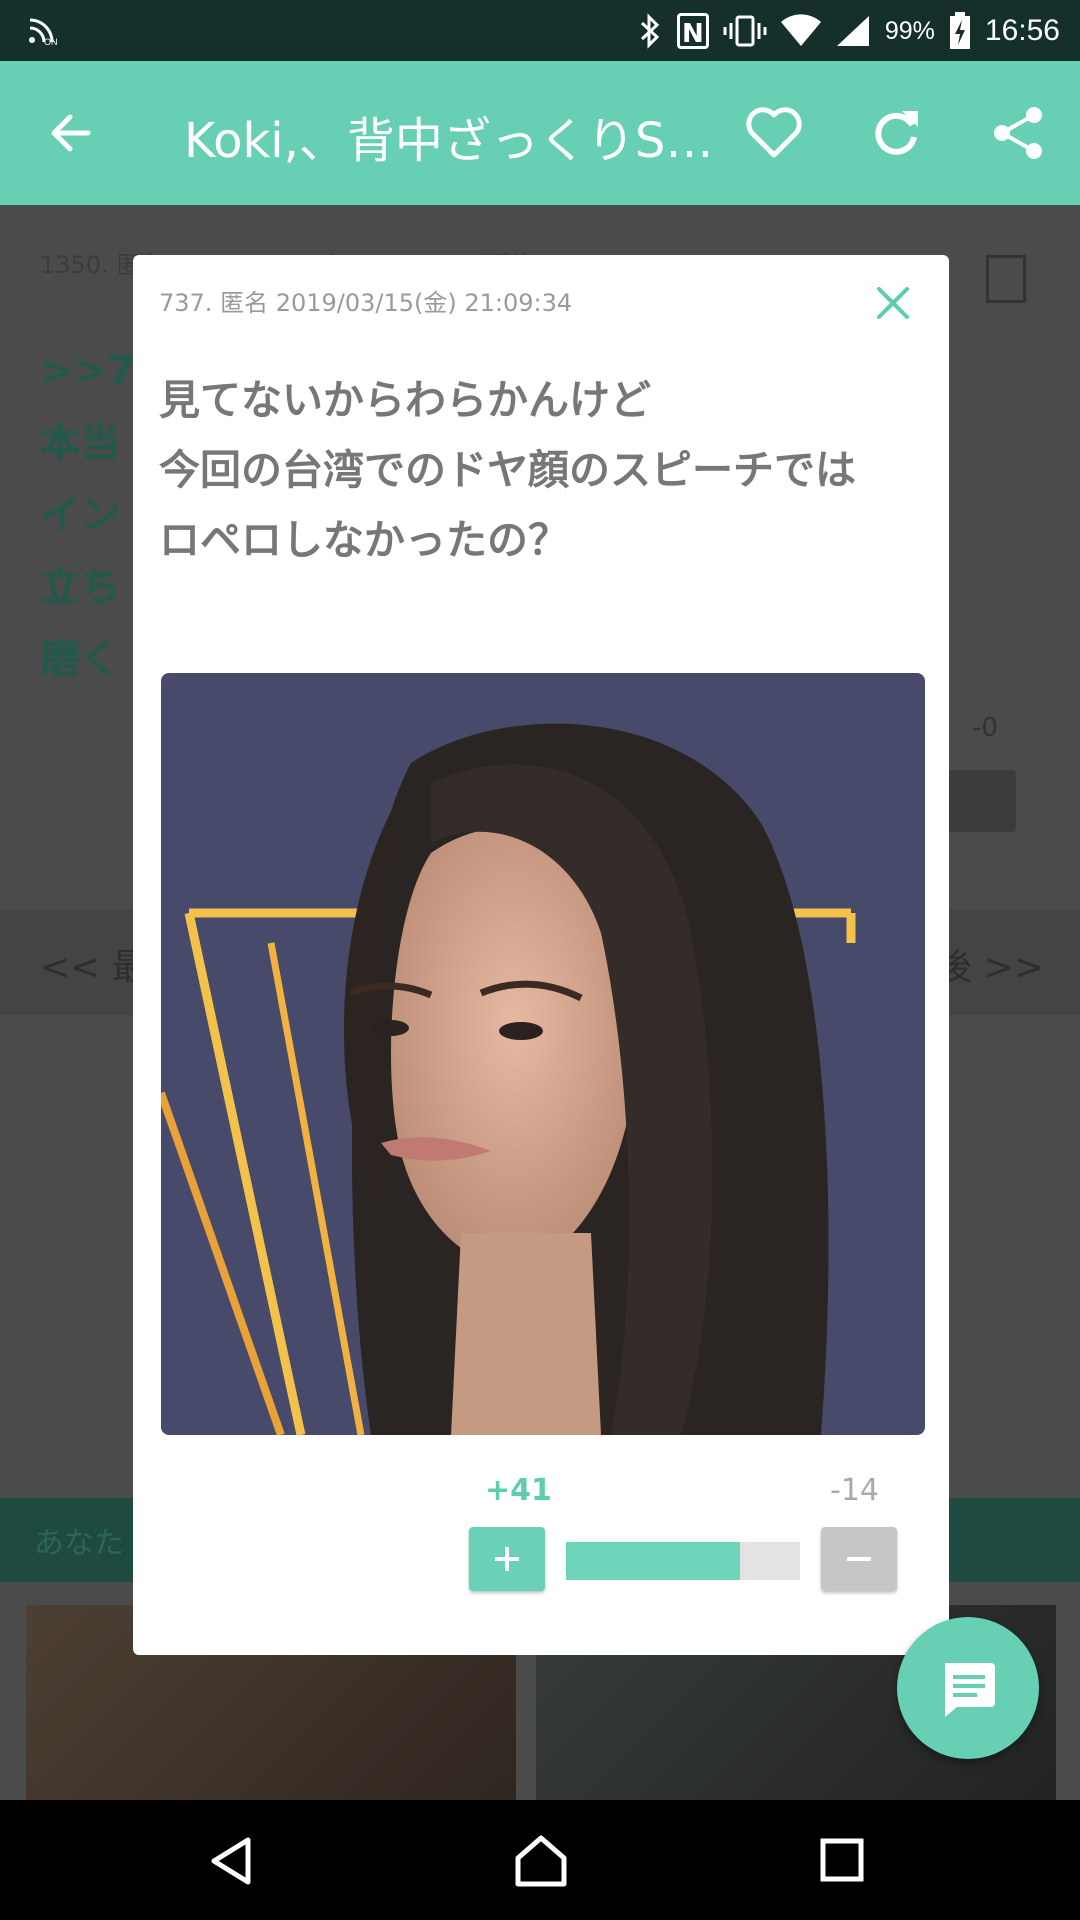 The height and width of the screenshot is (1920, 1080). I want to click on nfc-icon: N, so click(692, 31).